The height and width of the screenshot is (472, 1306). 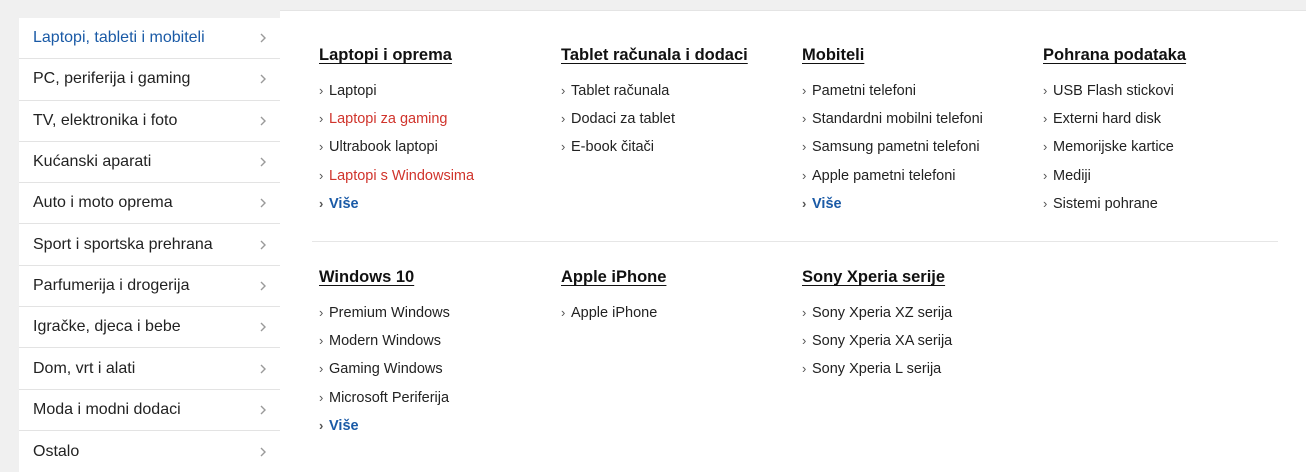 What do you see at coordinates (384, 277) in the screenshot?
I see `column-heading: Windows 10` at bounding box center [384, 277].